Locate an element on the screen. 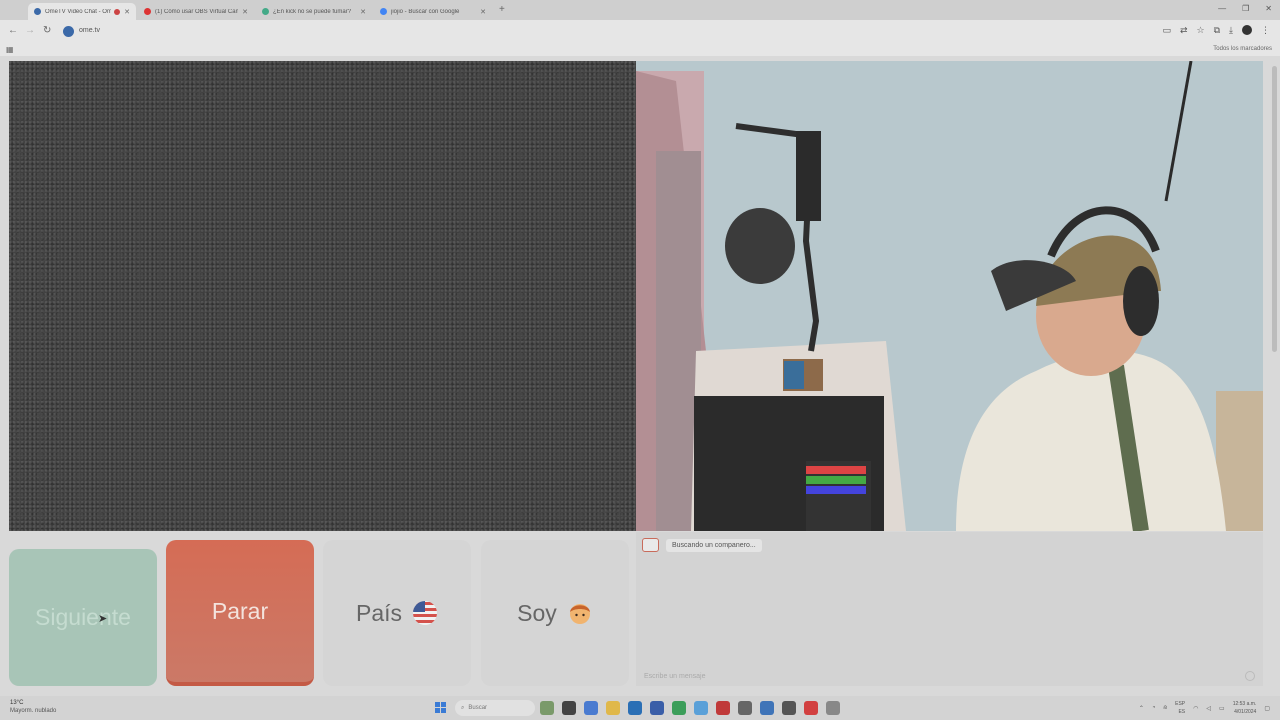  next-button: Siguiente is located at coordinates (83, 617).